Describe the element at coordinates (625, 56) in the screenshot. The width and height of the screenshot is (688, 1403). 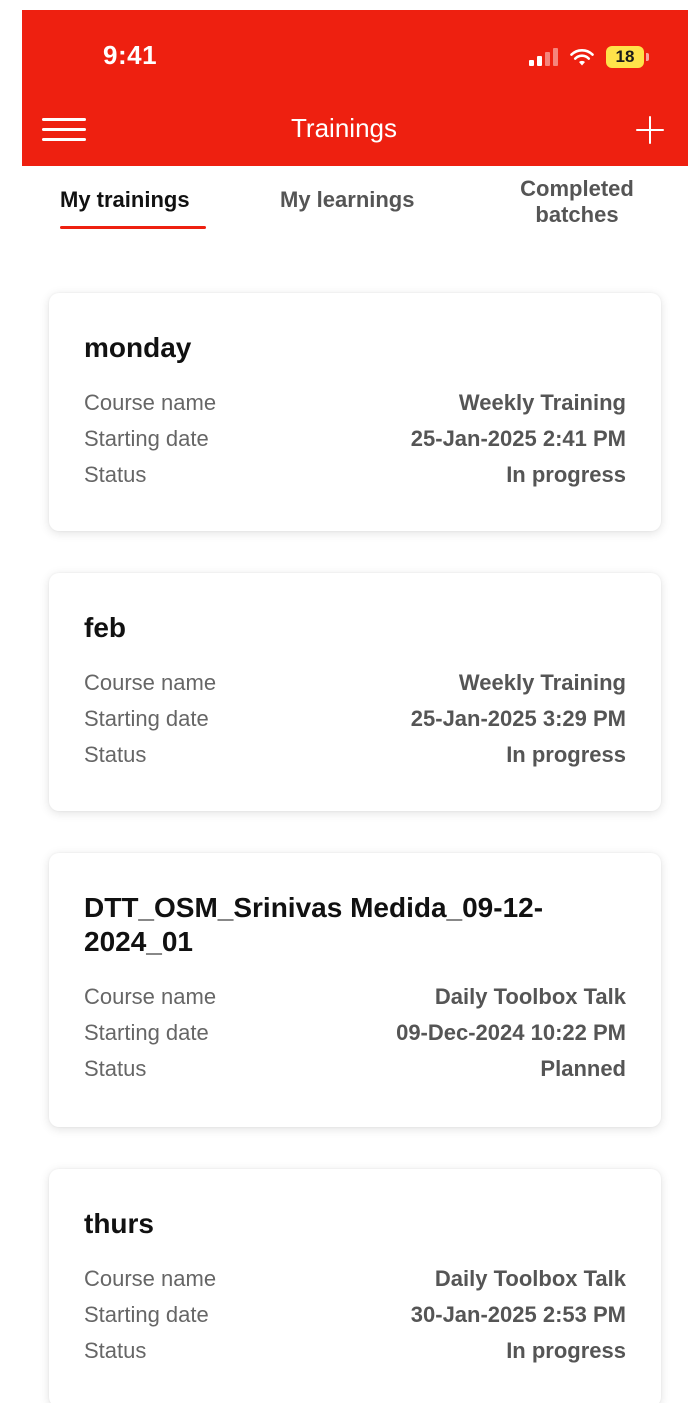
I see `battery-level: 18` at that location.